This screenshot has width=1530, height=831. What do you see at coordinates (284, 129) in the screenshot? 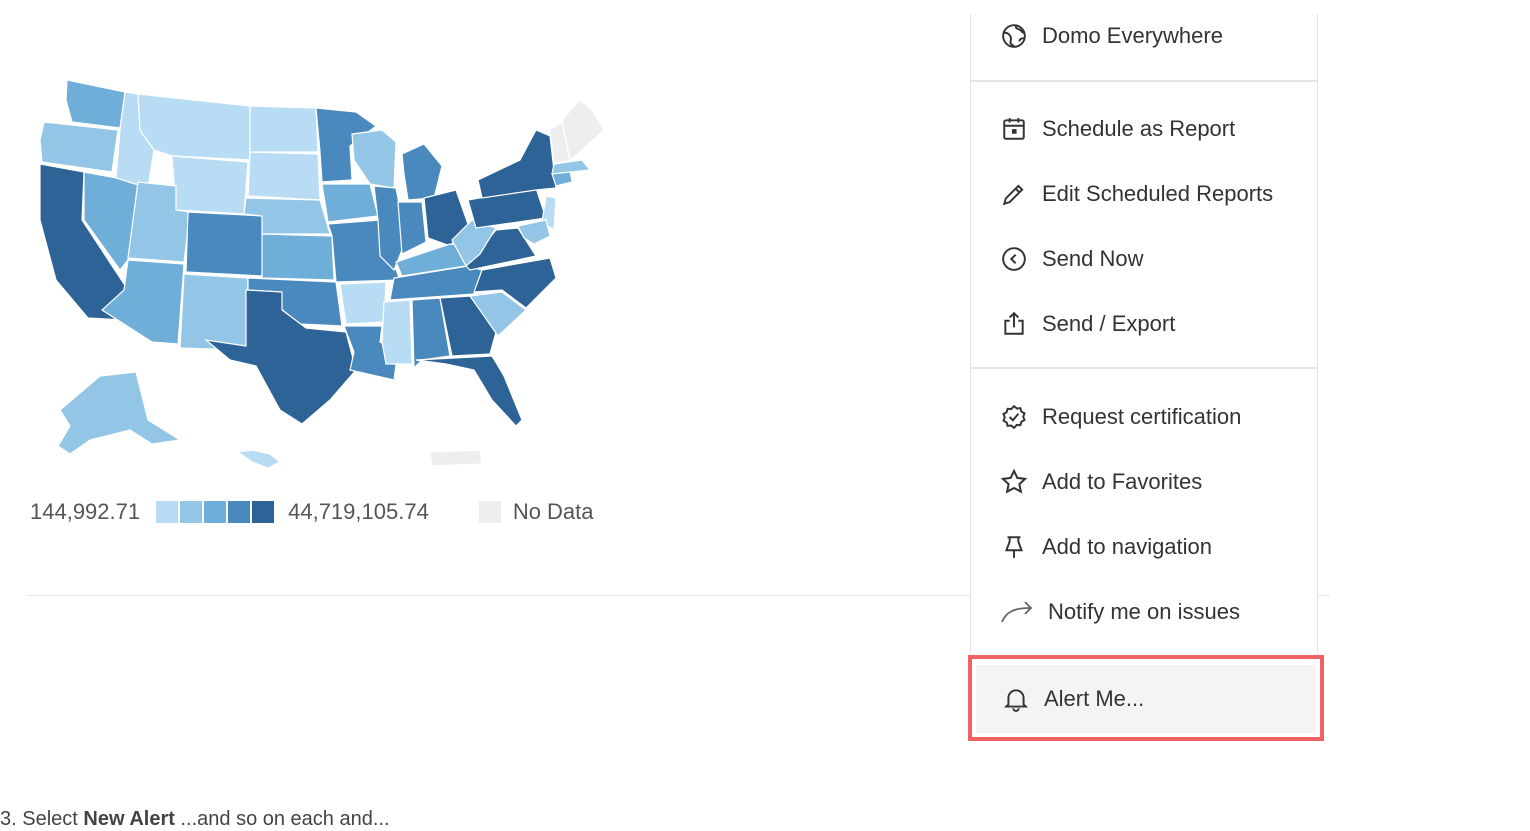
I see `state-north-dakota` at bounding box center [284, 129].